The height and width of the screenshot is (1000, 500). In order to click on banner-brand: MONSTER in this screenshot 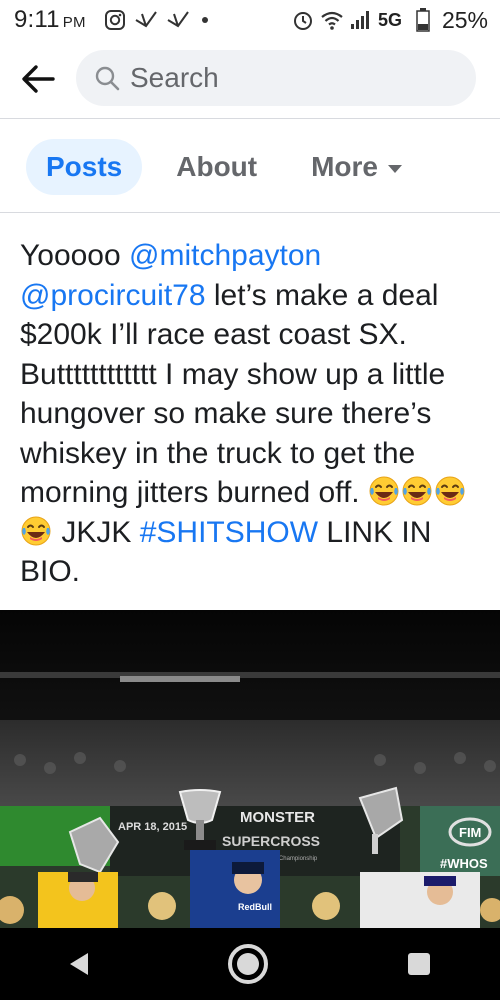, I will do `click(277, 817)`.